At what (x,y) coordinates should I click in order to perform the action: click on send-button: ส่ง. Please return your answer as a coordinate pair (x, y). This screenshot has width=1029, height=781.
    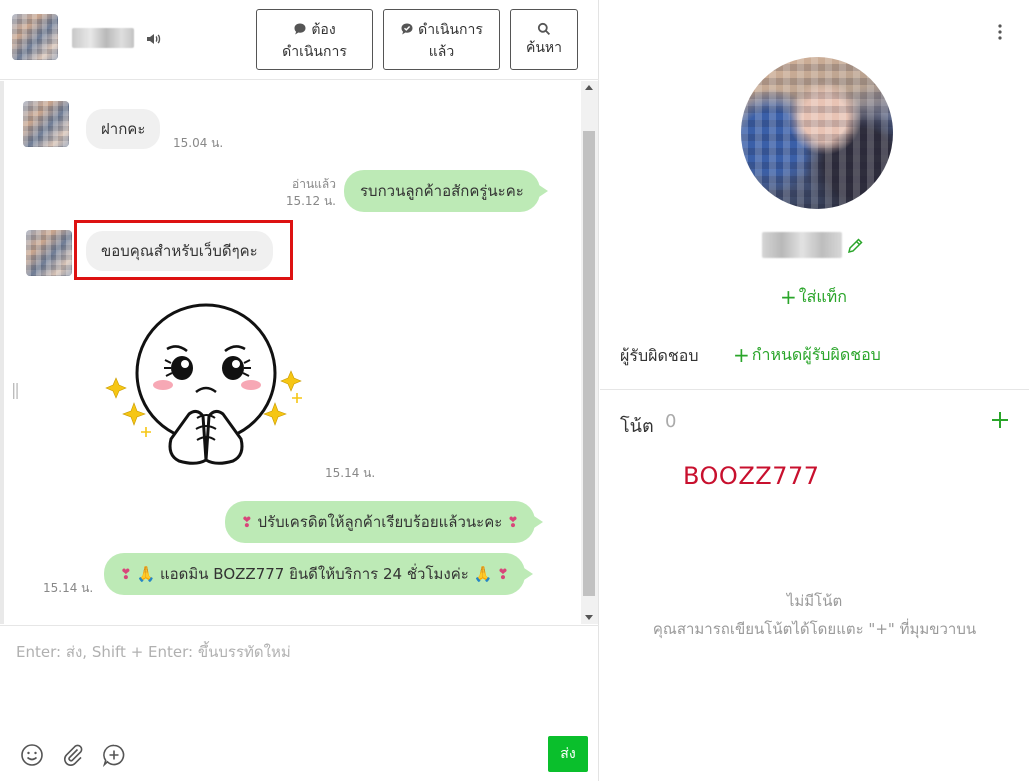
    Looking at the image, I should click on (568, 754).